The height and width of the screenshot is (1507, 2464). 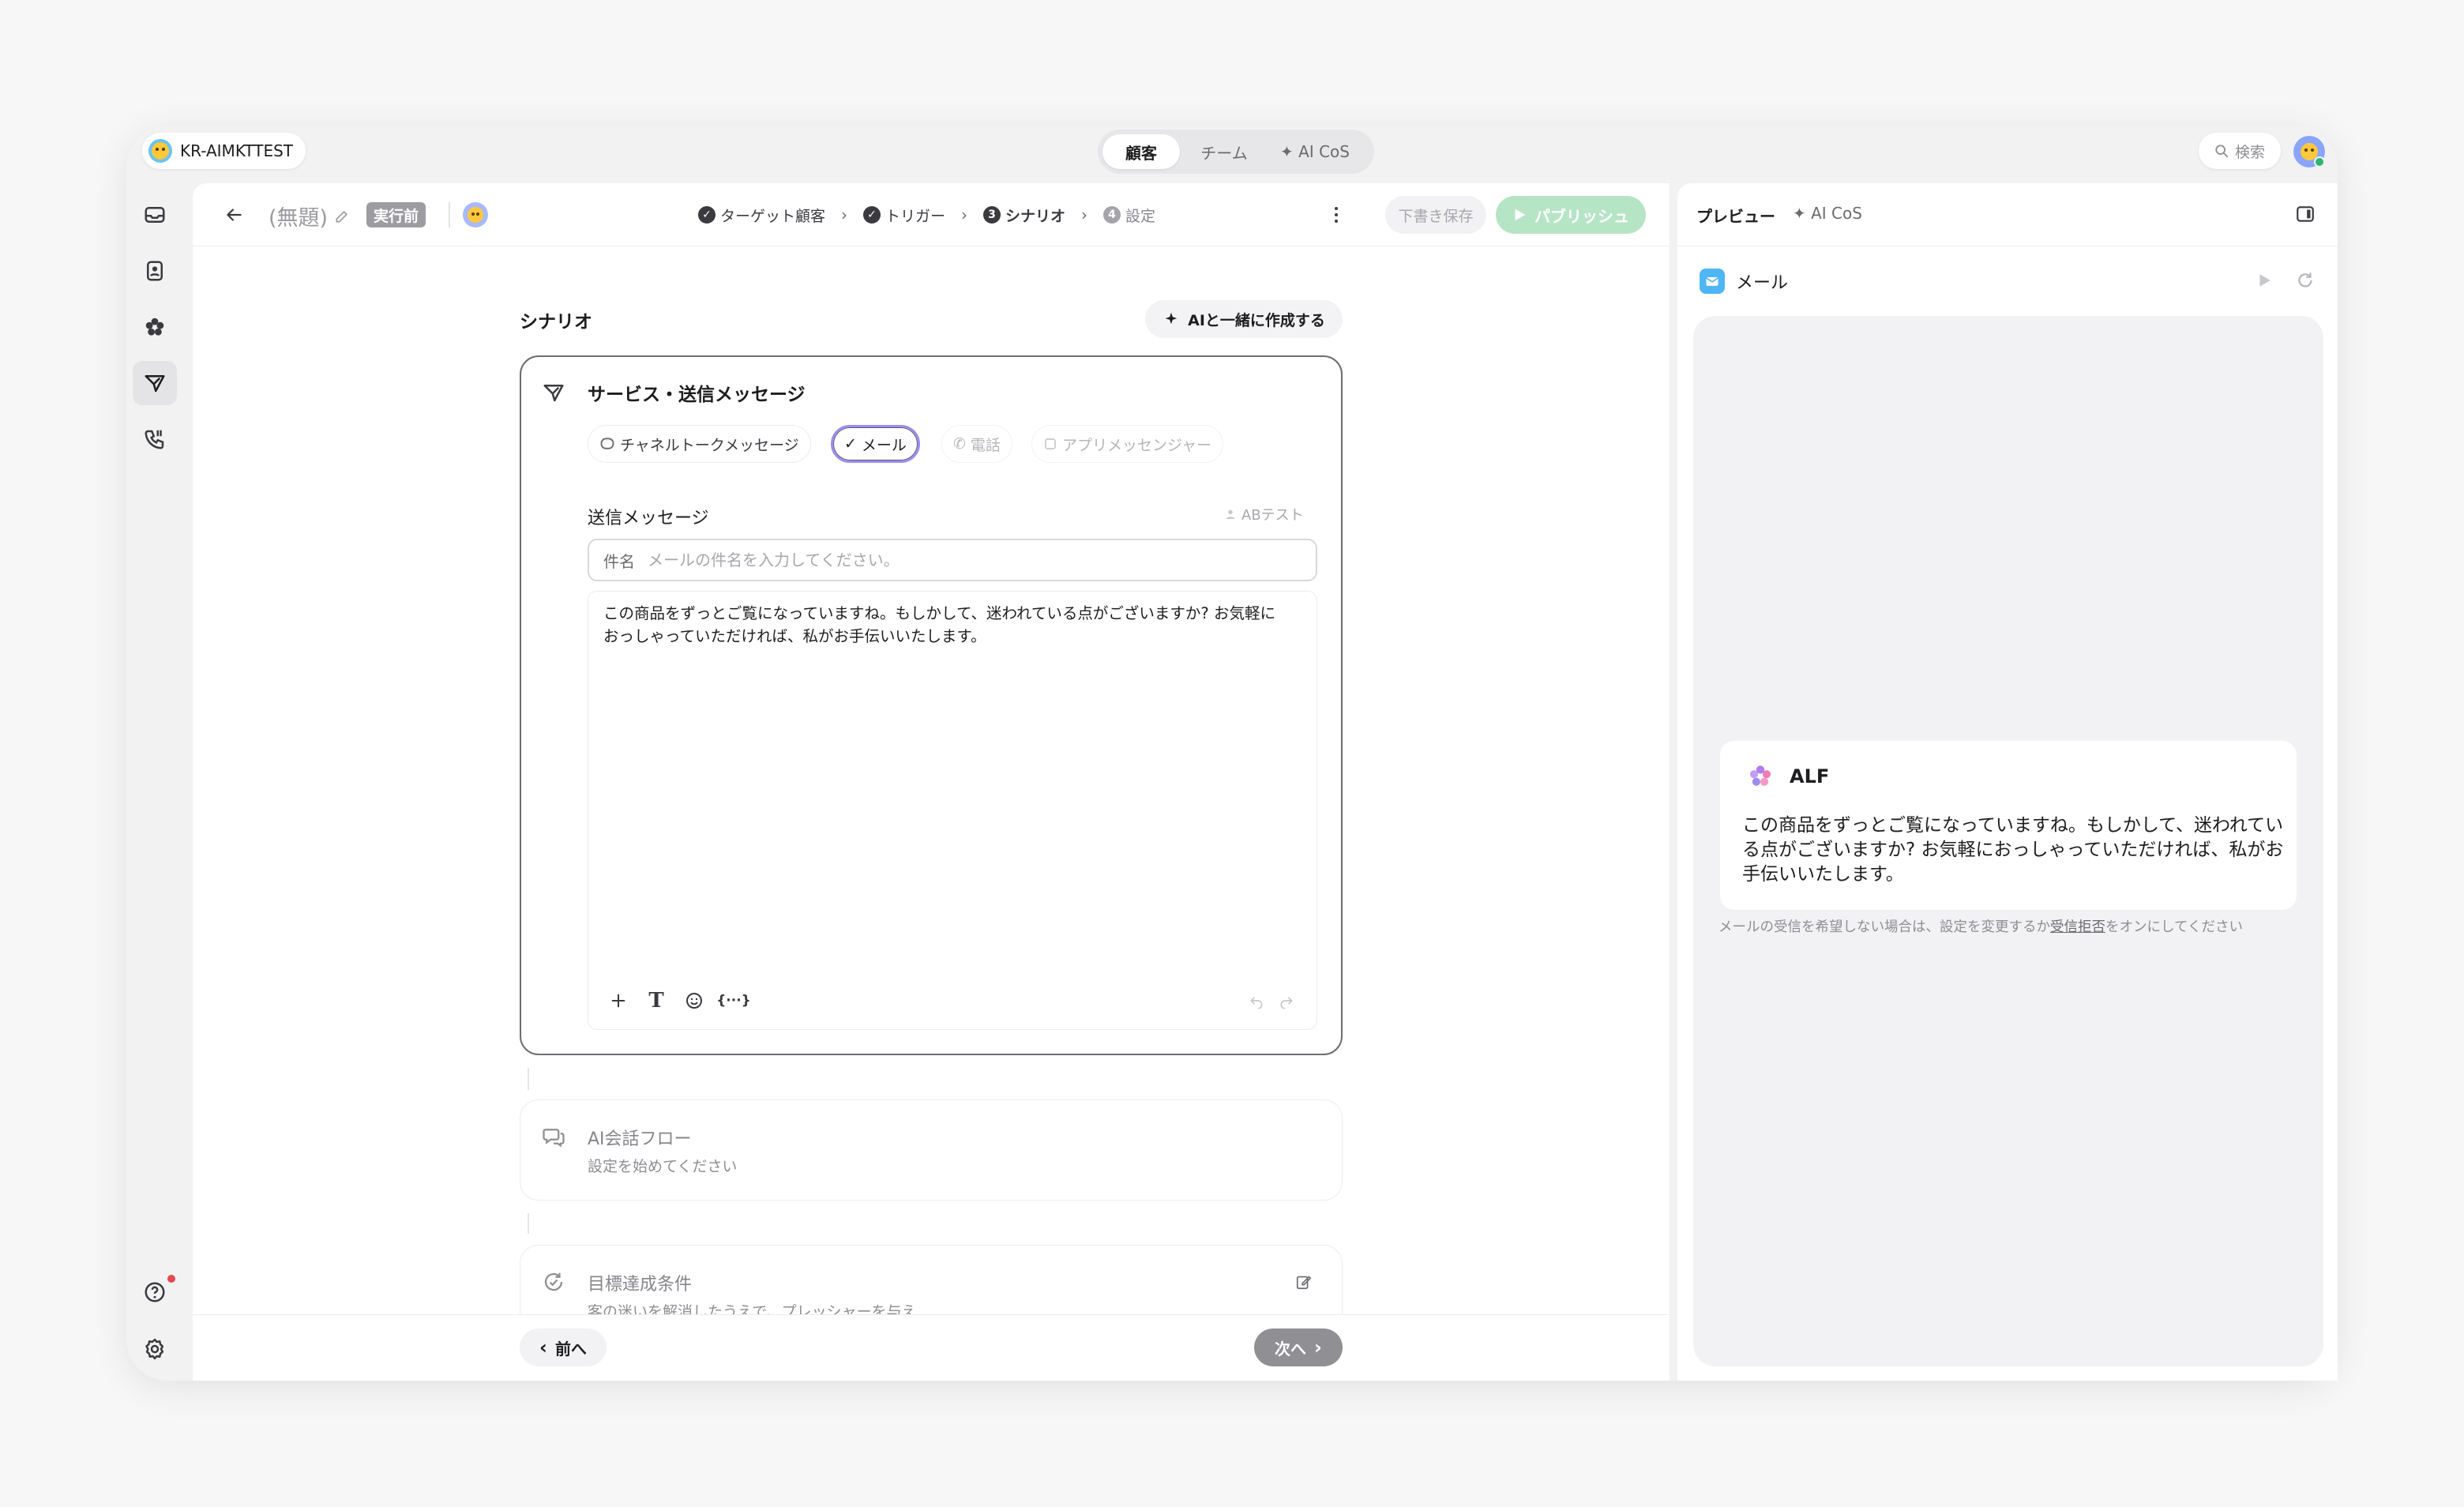 I want to click on step-target: ✓ ターゲット顧客, so click(x=761, y=215).